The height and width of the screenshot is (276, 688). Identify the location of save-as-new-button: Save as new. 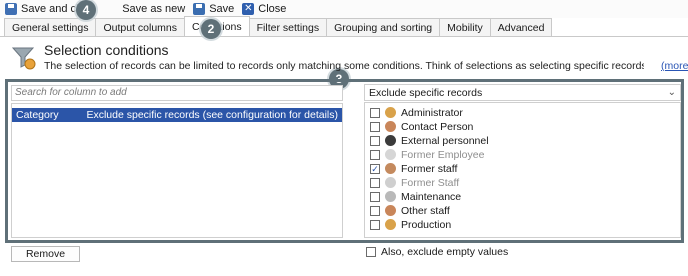
(153, 9).